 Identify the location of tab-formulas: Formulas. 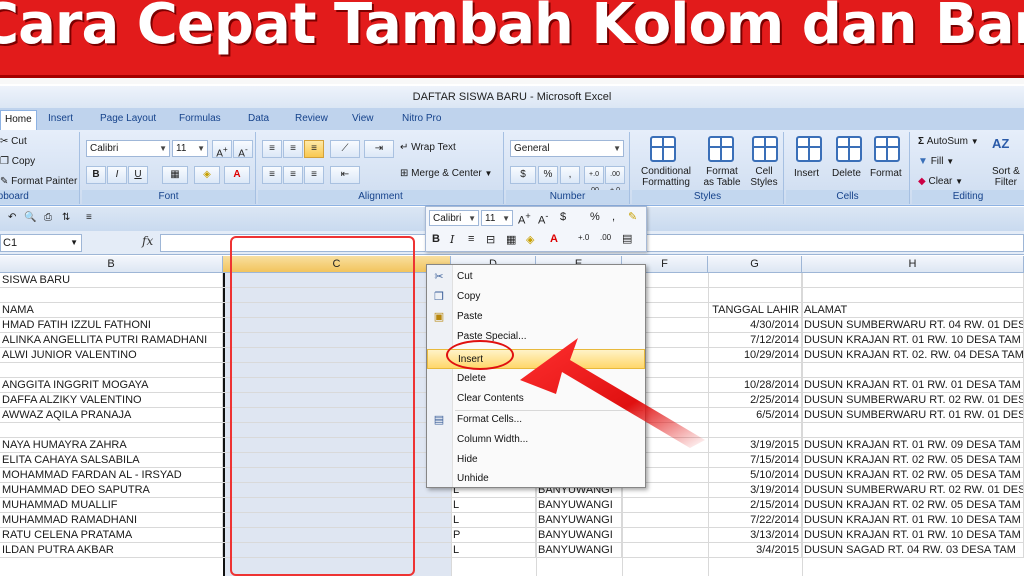
(200, 120).